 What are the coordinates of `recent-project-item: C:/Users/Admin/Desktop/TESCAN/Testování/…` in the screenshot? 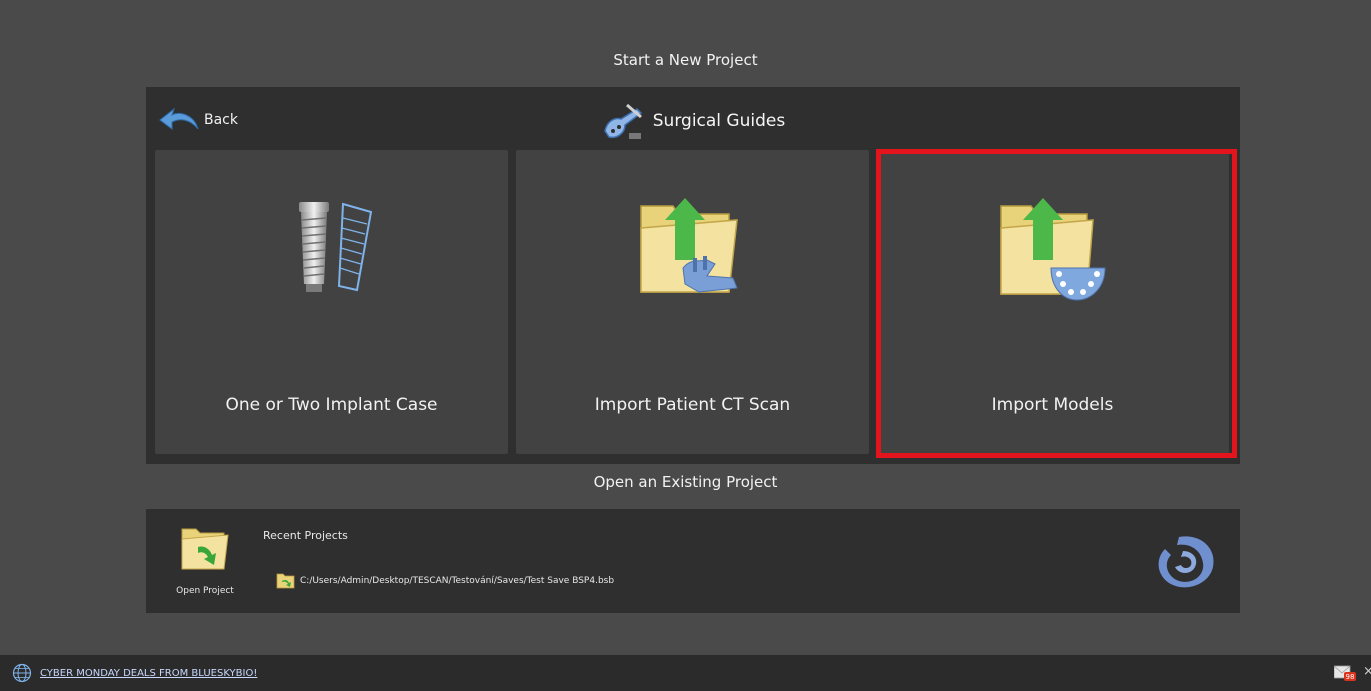 It's located at (445, 581).